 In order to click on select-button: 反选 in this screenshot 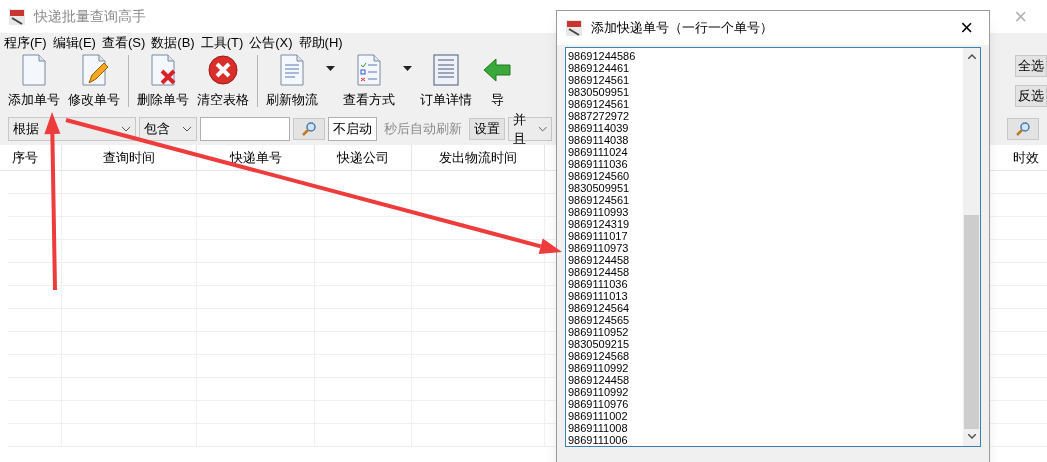, I will do `click(1031, 96)`.